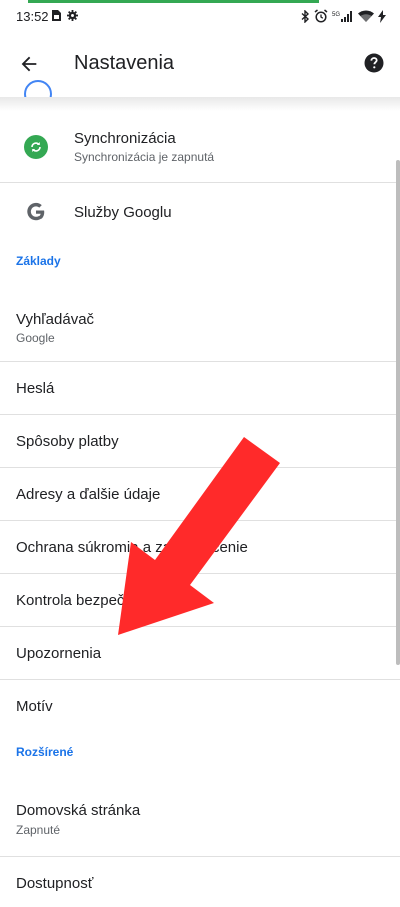 Image resolution: width=400 pixels, height=907 pixels. Describe the element at coordinates (36, 147) in the screenshot. I see `sync-icon` at that location.